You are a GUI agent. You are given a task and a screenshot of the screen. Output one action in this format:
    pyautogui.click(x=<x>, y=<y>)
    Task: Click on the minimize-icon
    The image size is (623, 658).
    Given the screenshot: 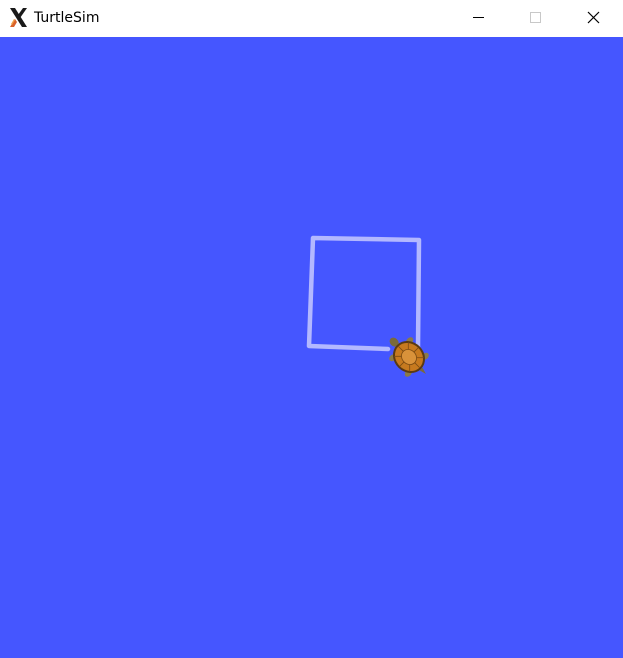 What is the action you would take?
    pyautogui.click(x=478, y=17)
    